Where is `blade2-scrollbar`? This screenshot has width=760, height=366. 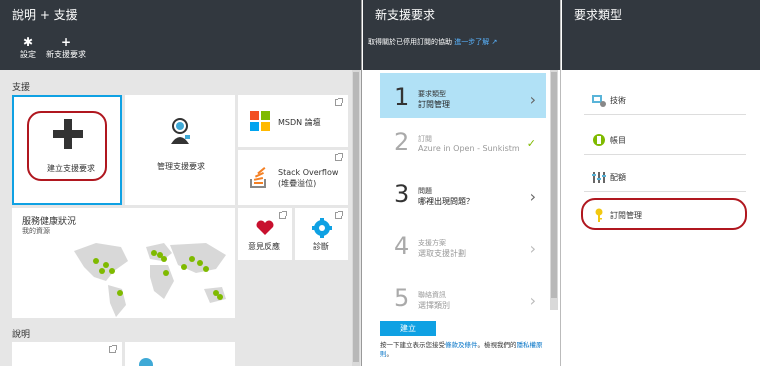
blade2-scrollbar is located at coordinates (554, 190).